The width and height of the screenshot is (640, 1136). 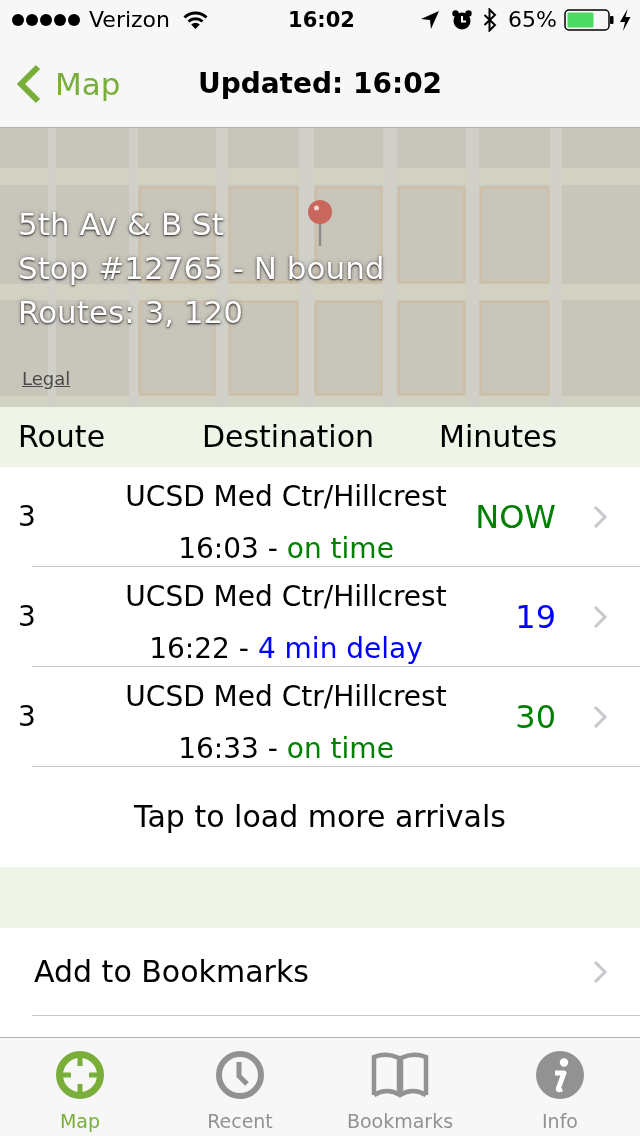 I want to click on clock-icon, so click(x=240, y=1075).